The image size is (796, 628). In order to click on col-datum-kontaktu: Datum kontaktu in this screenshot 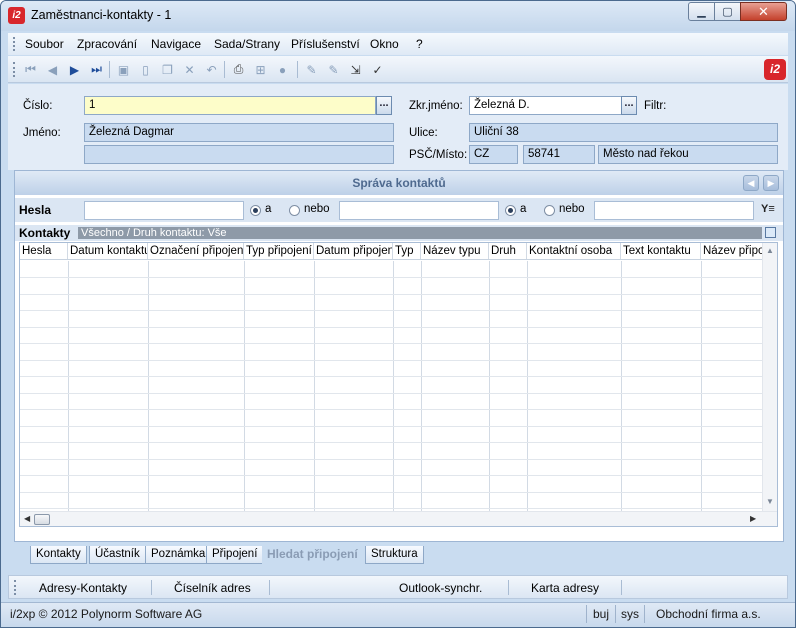, I will do `click(108, 251)`.